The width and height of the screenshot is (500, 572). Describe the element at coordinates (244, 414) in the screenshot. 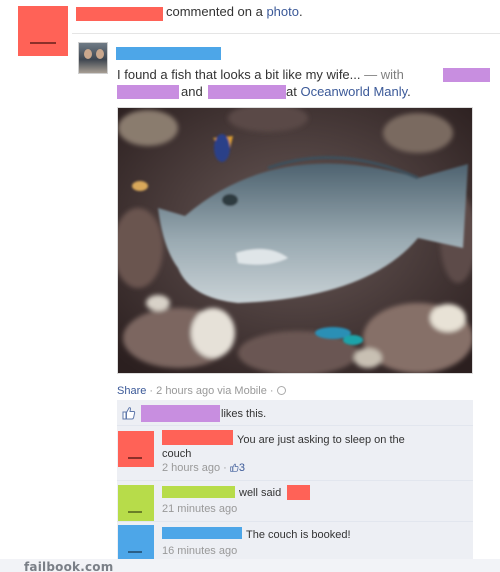

I see `likes-text: likes this.` at that location.